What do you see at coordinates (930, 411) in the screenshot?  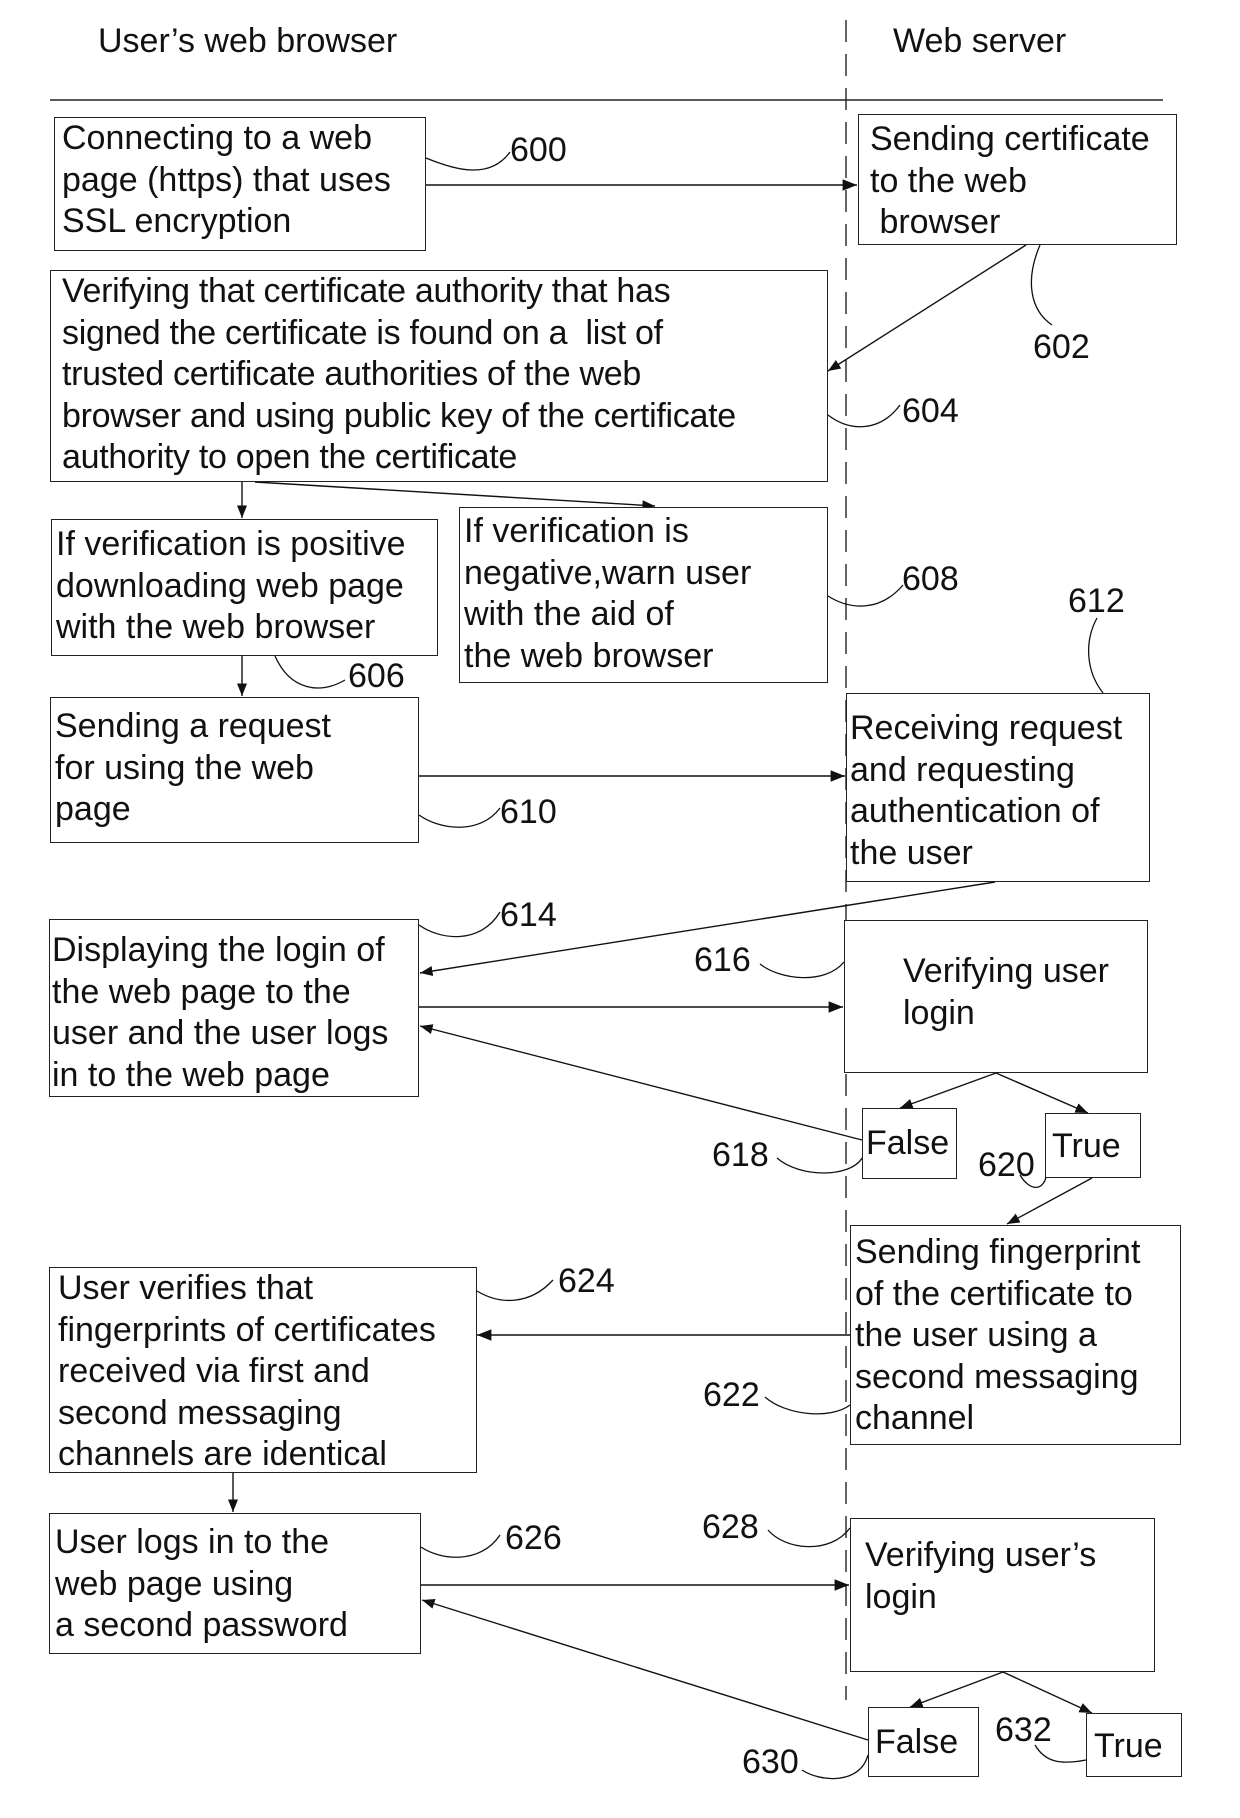 I see `ref-604: 604` at bounding box center [930, 411].